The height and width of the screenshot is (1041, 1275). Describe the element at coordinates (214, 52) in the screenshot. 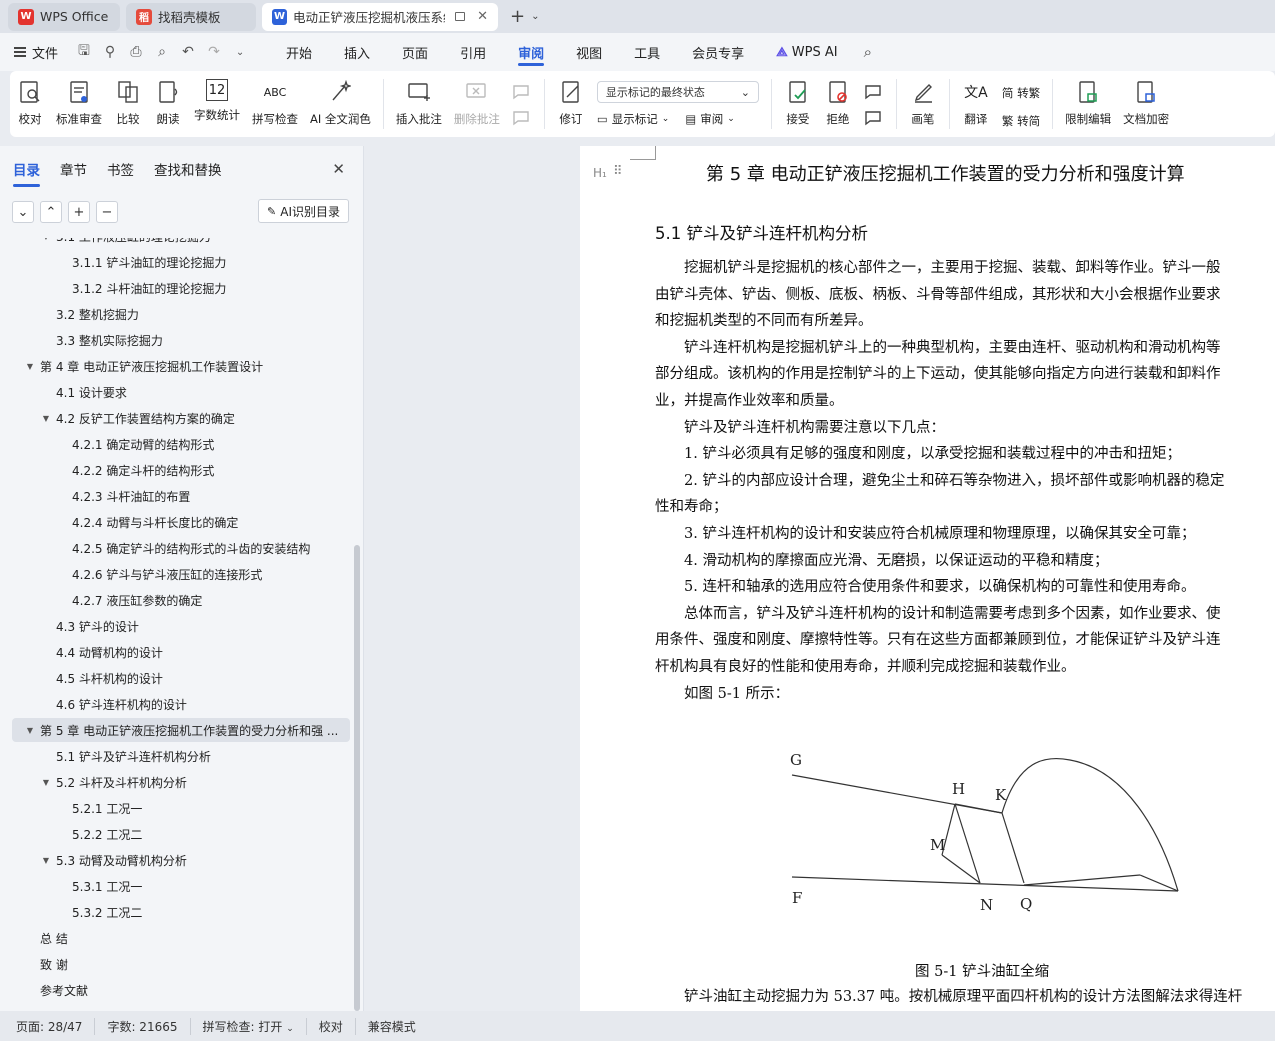

I see `redo-icon: ↷` at that location.